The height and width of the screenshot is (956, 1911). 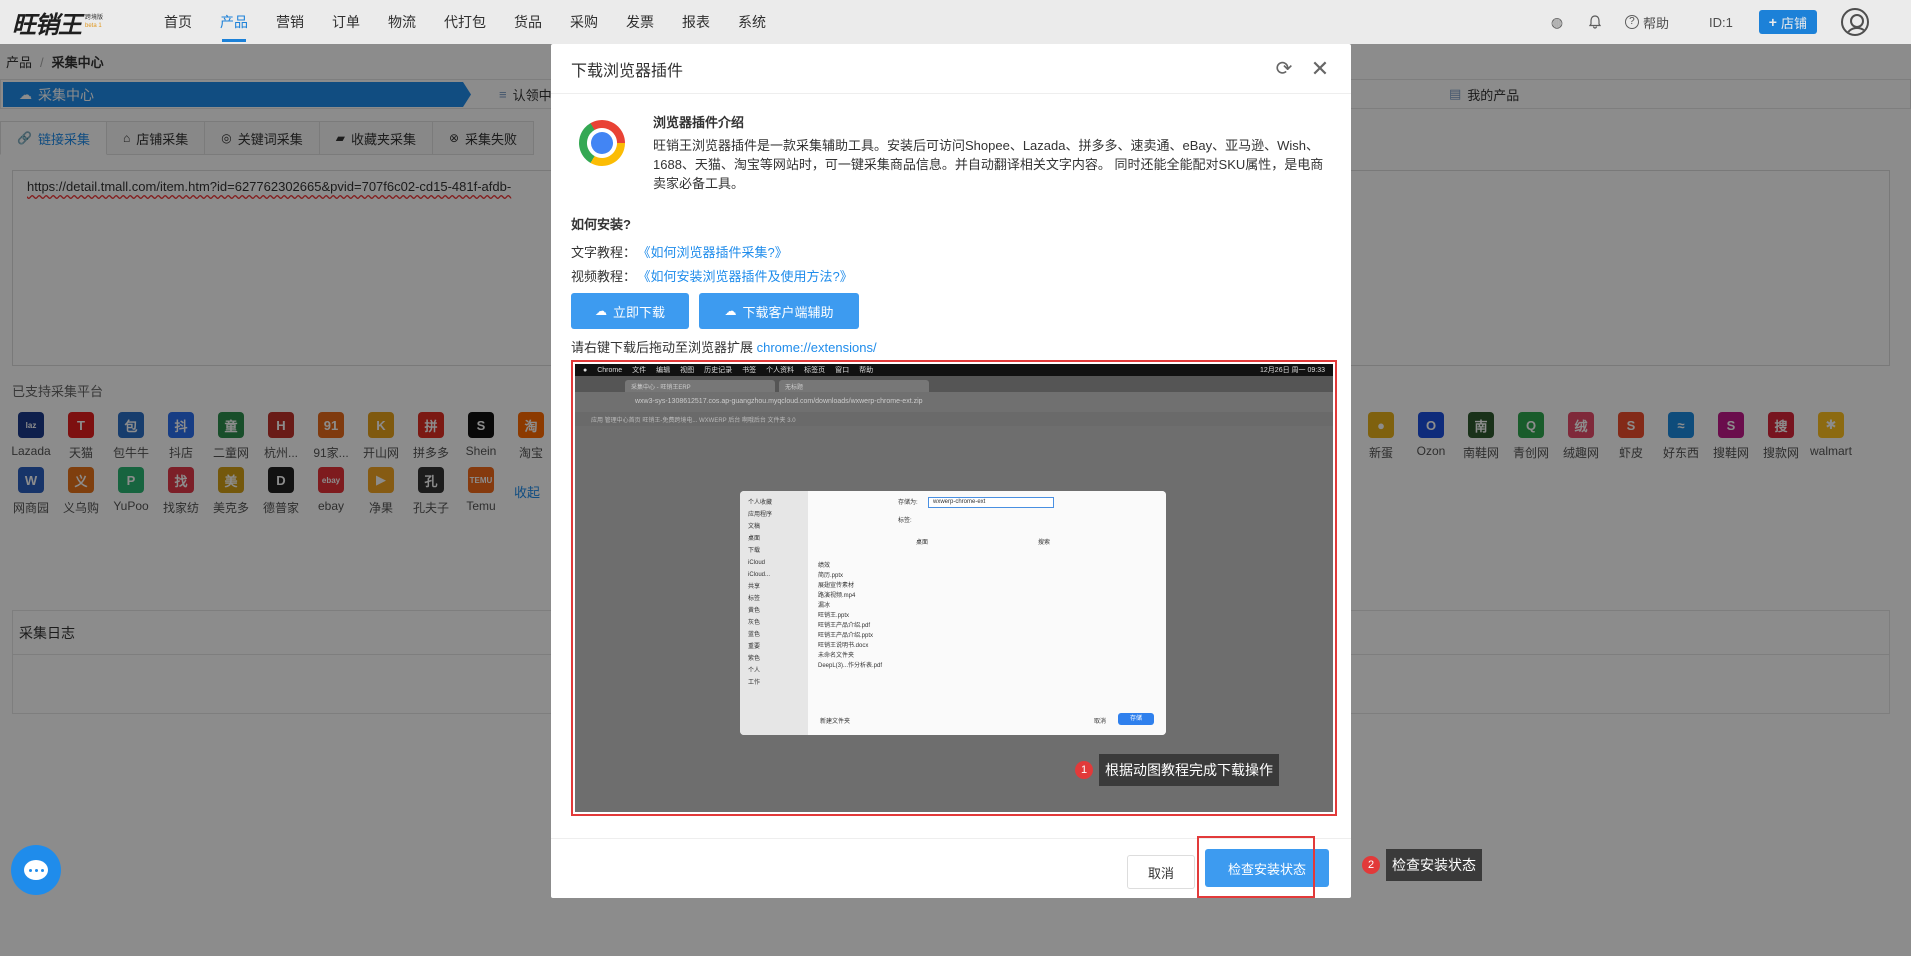 What do you see at coordinates (1284, 69) in the screenshot?
I see `refresh-icon: ⟳` at bounding box center [1284, 69].